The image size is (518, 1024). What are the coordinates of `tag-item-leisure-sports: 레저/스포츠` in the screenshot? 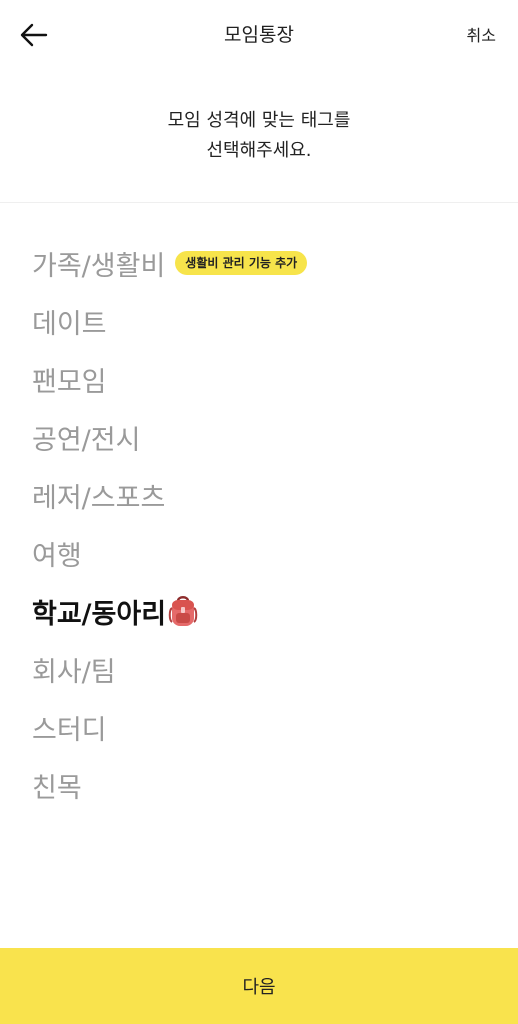 It's located at (267, 495).